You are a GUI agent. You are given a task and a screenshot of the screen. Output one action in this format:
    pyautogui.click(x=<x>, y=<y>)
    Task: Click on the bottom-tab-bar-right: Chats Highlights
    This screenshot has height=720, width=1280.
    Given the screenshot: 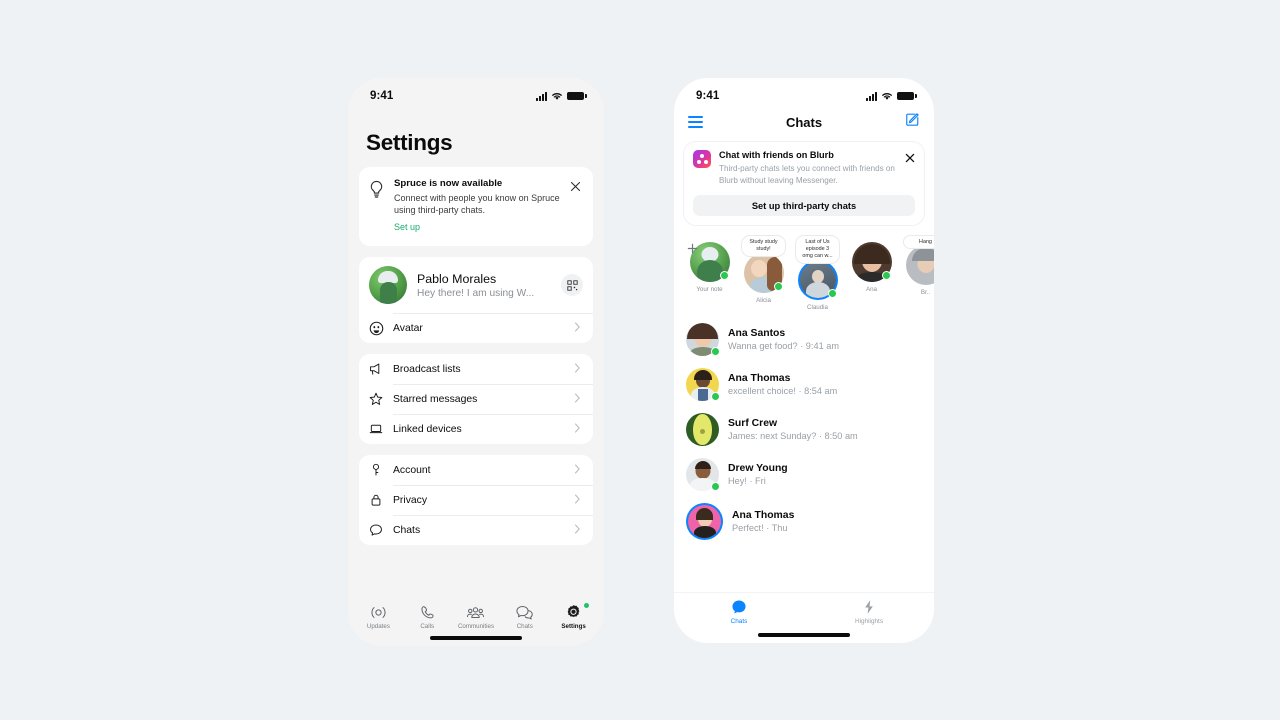 What is the action you would take?
    pyautogui.click(x=804, y=609)
    